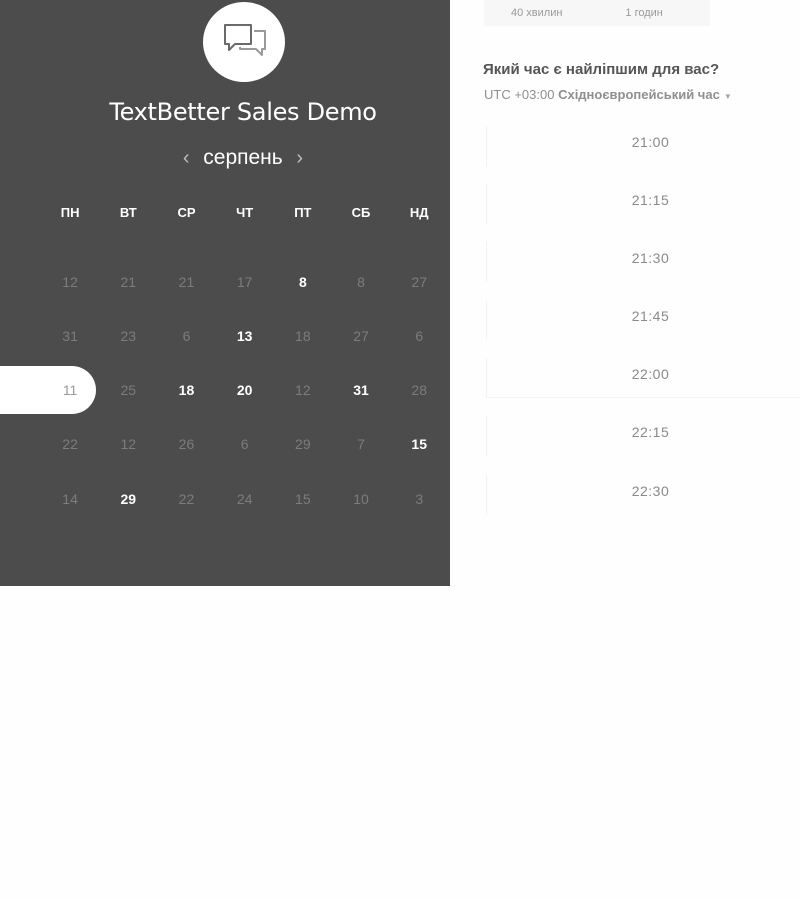 This screenshot has width=800, height=900. I want to click on calendar-week-4: 22 12 26 6 29 7 15, so click(244, 444).